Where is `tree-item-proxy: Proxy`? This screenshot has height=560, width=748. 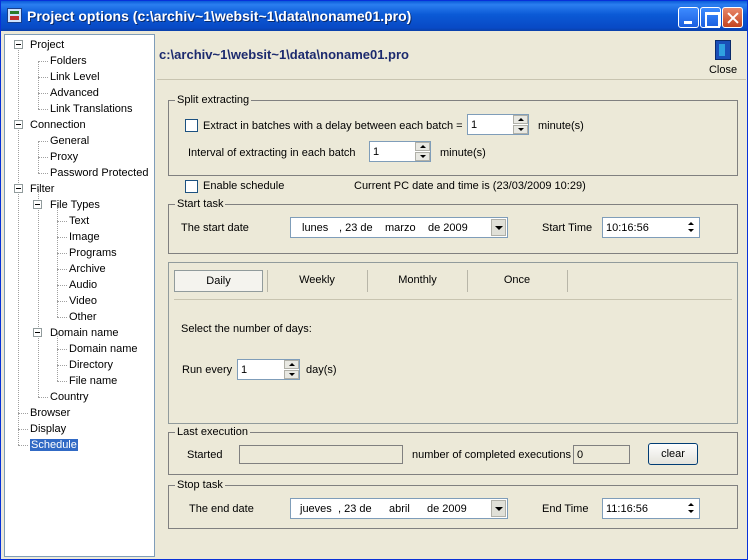
tree-item-proxy: Proxy is located at coordinates (64, 157).